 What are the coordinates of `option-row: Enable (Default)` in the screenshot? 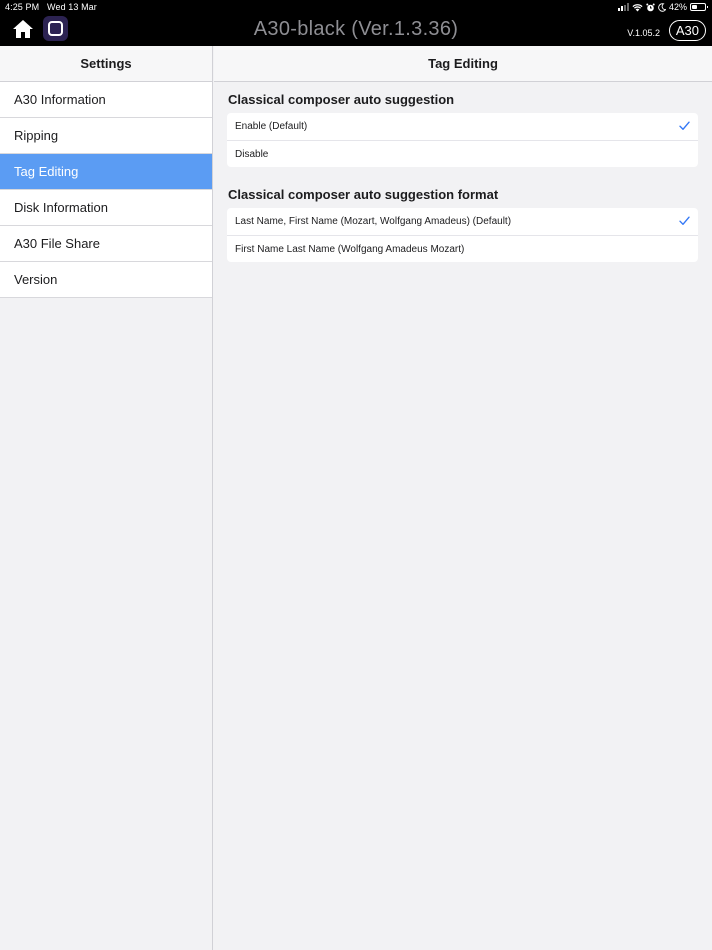 It's located at (462, 126).